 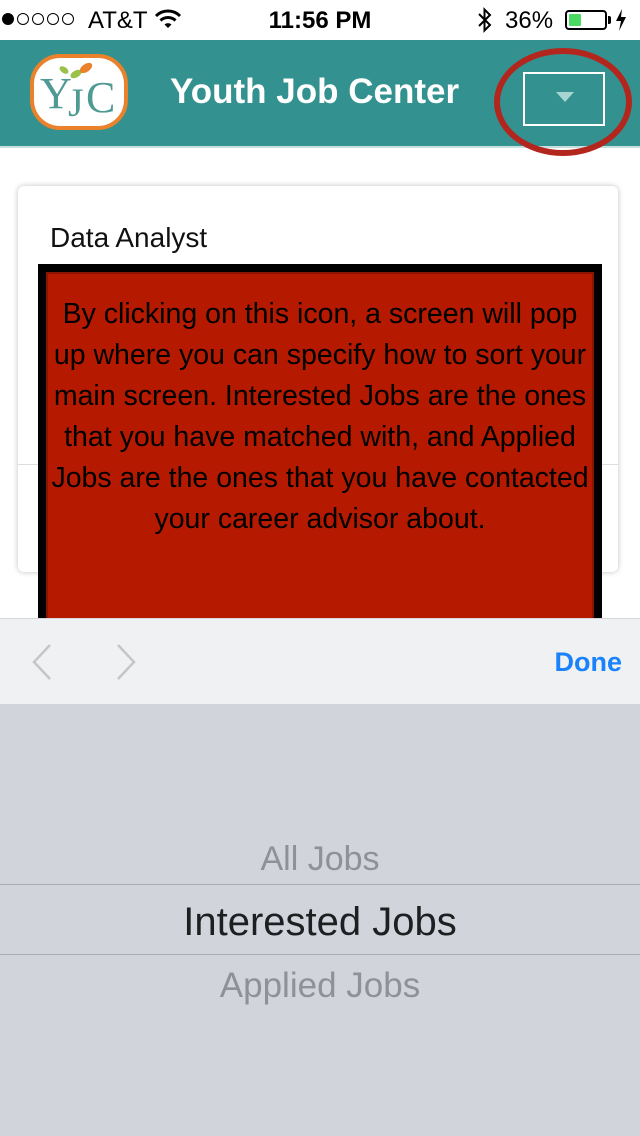 I want to click on sort-dropdown-button, so click(x=564, y=99).